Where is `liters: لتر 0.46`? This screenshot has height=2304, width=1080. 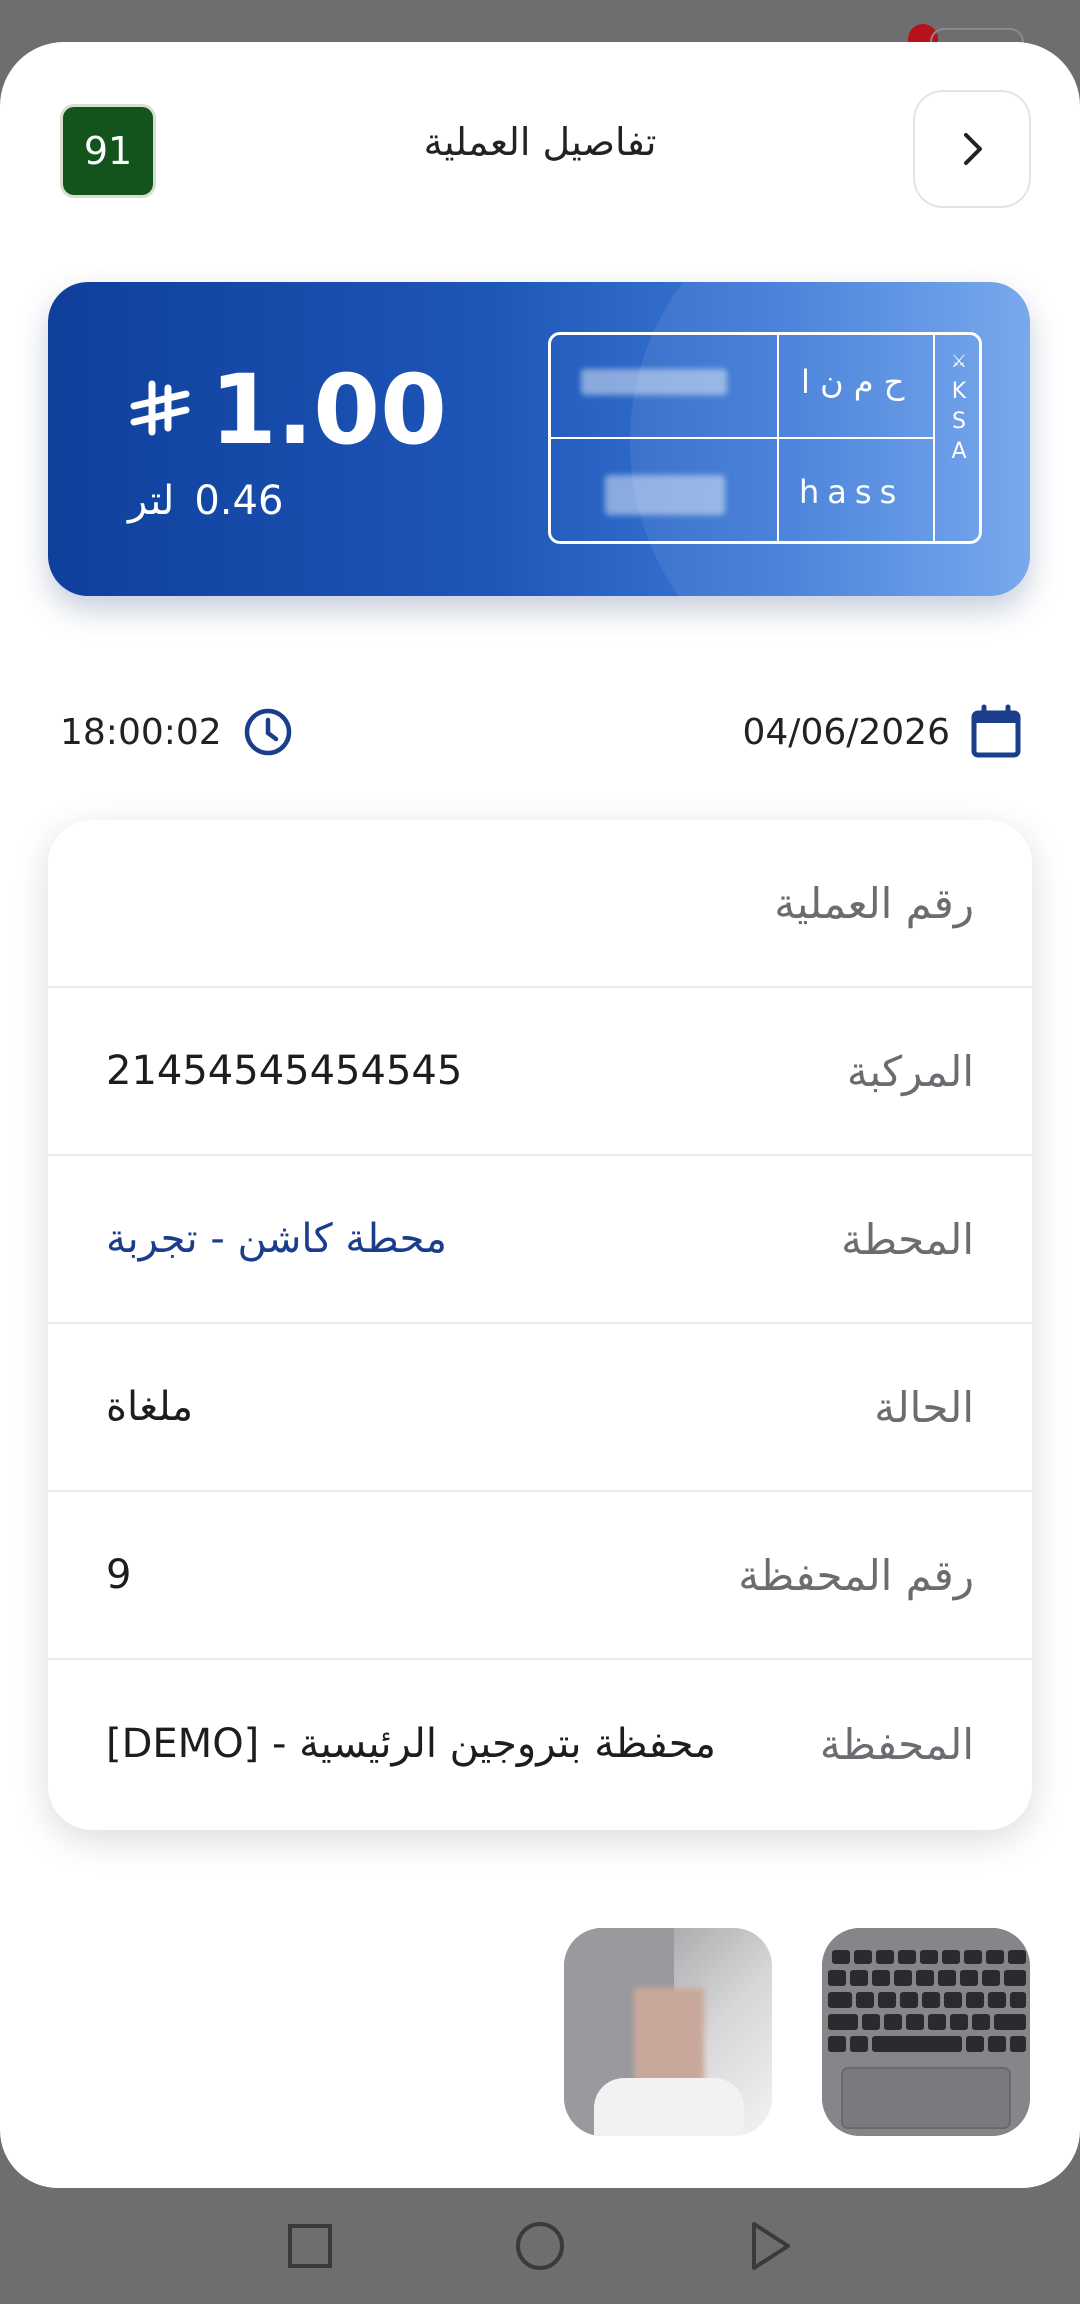
liters: لتر 0.46 is located at coordinates (205, 501).